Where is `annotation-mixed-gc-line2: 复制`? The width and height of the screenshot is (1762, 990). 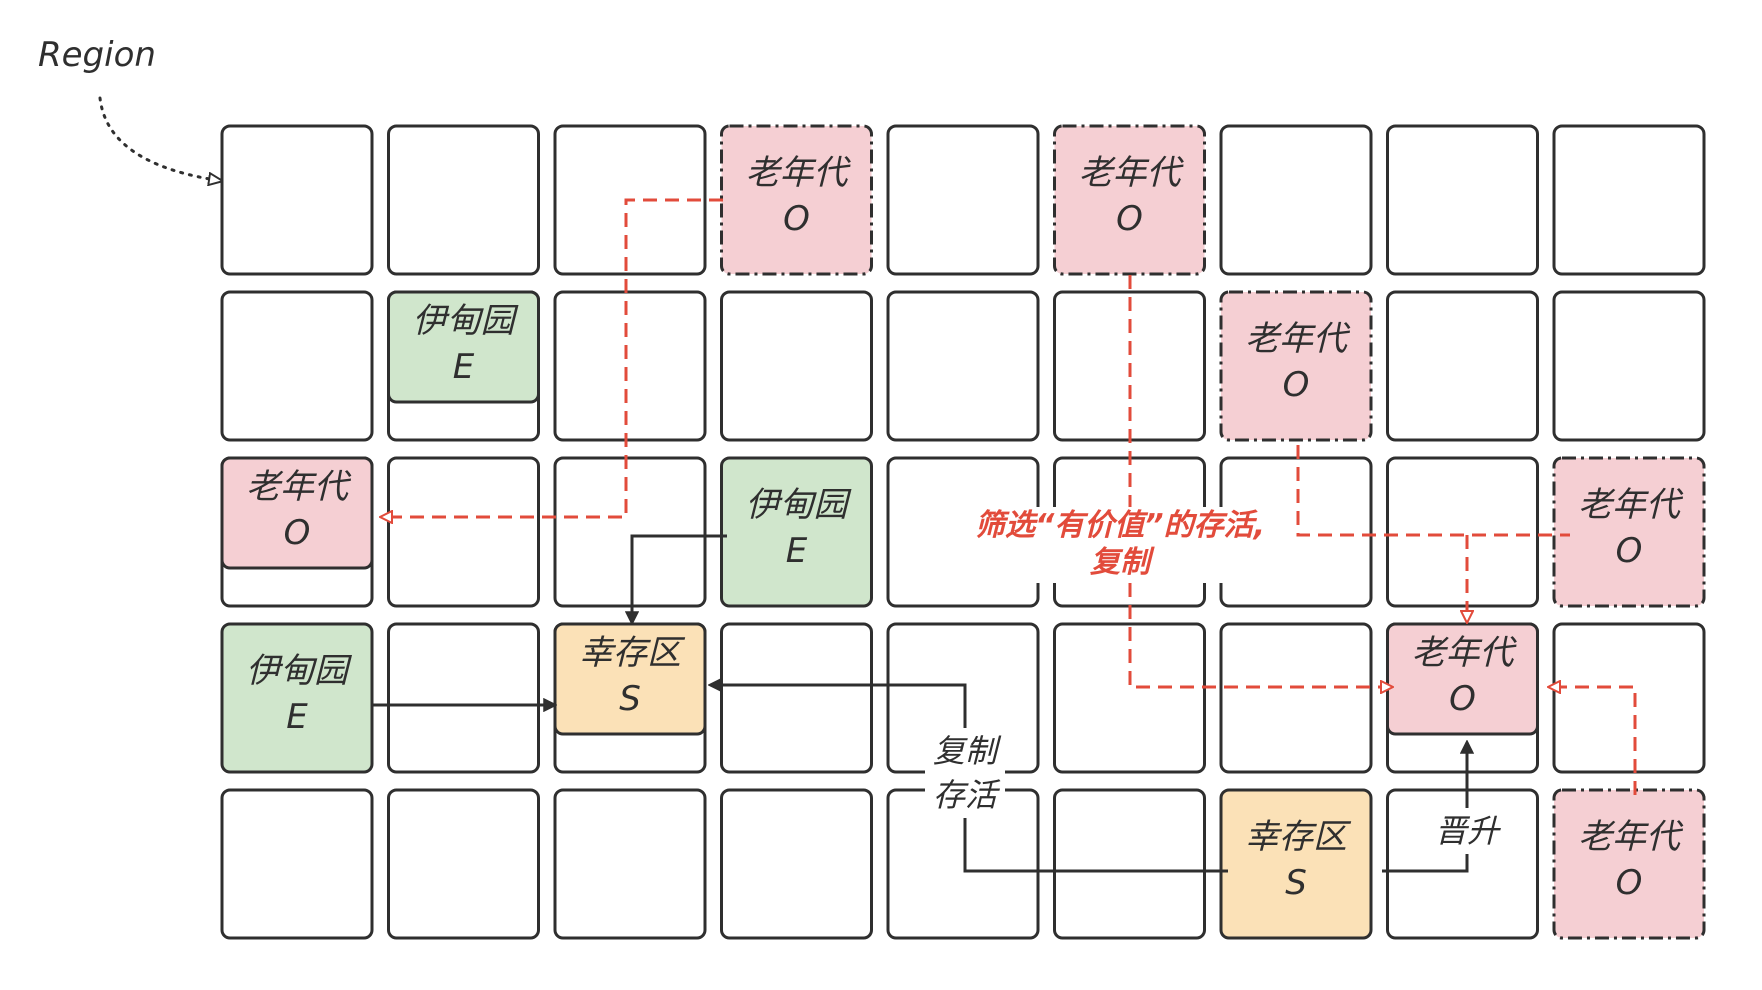
annotation-mixed-gc-line2: 复制 is located at coordinates (1122, 562).